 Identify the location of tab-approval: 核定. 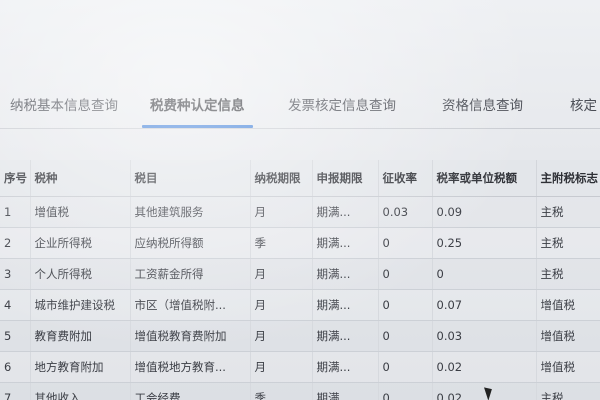
(583, 104).